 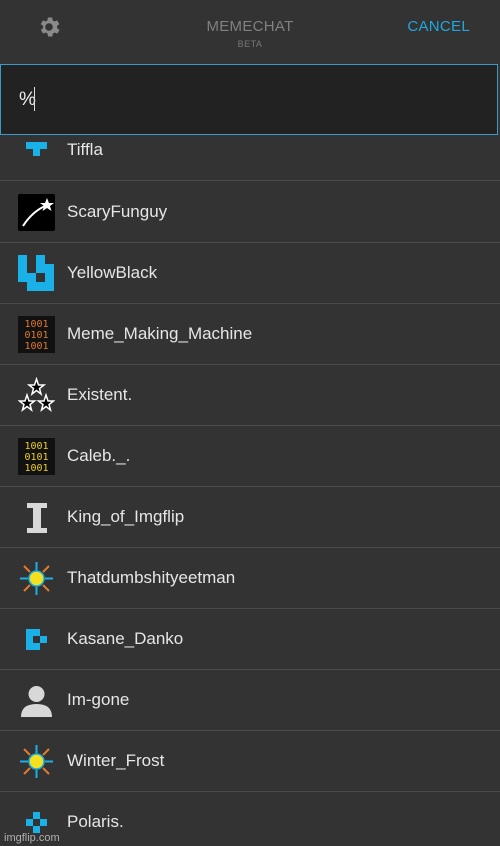 I want to click on blue-pixel-icon, so click(x=36, y=639).